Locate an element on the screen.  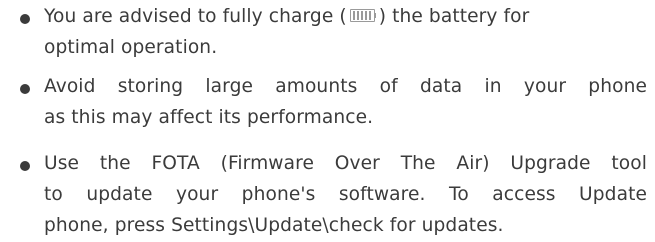
bullet-line: as this may affect its performance. is located at coordinates (209, 117).